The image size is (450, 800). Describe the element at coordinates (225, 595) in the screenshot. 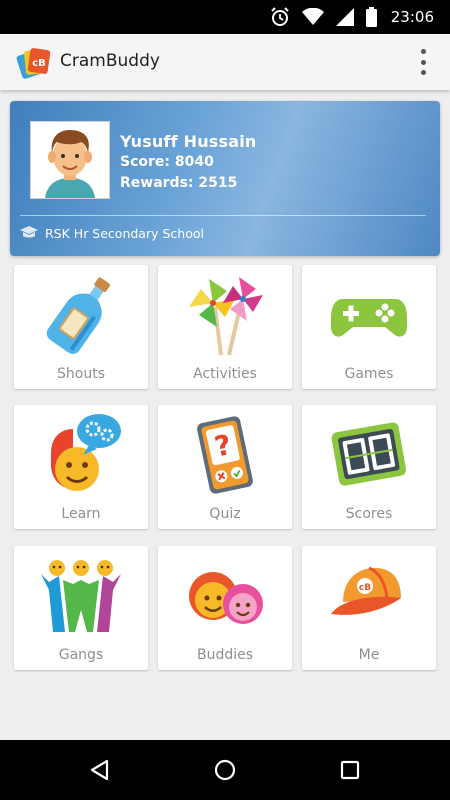

I see `buddies-faces-icon` at that location.